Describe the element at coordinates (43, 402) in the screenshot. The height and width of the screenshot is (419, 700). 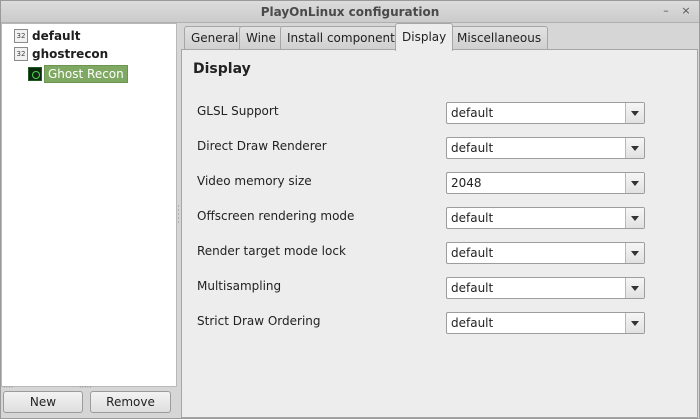
I see `new-button: New` at that location.